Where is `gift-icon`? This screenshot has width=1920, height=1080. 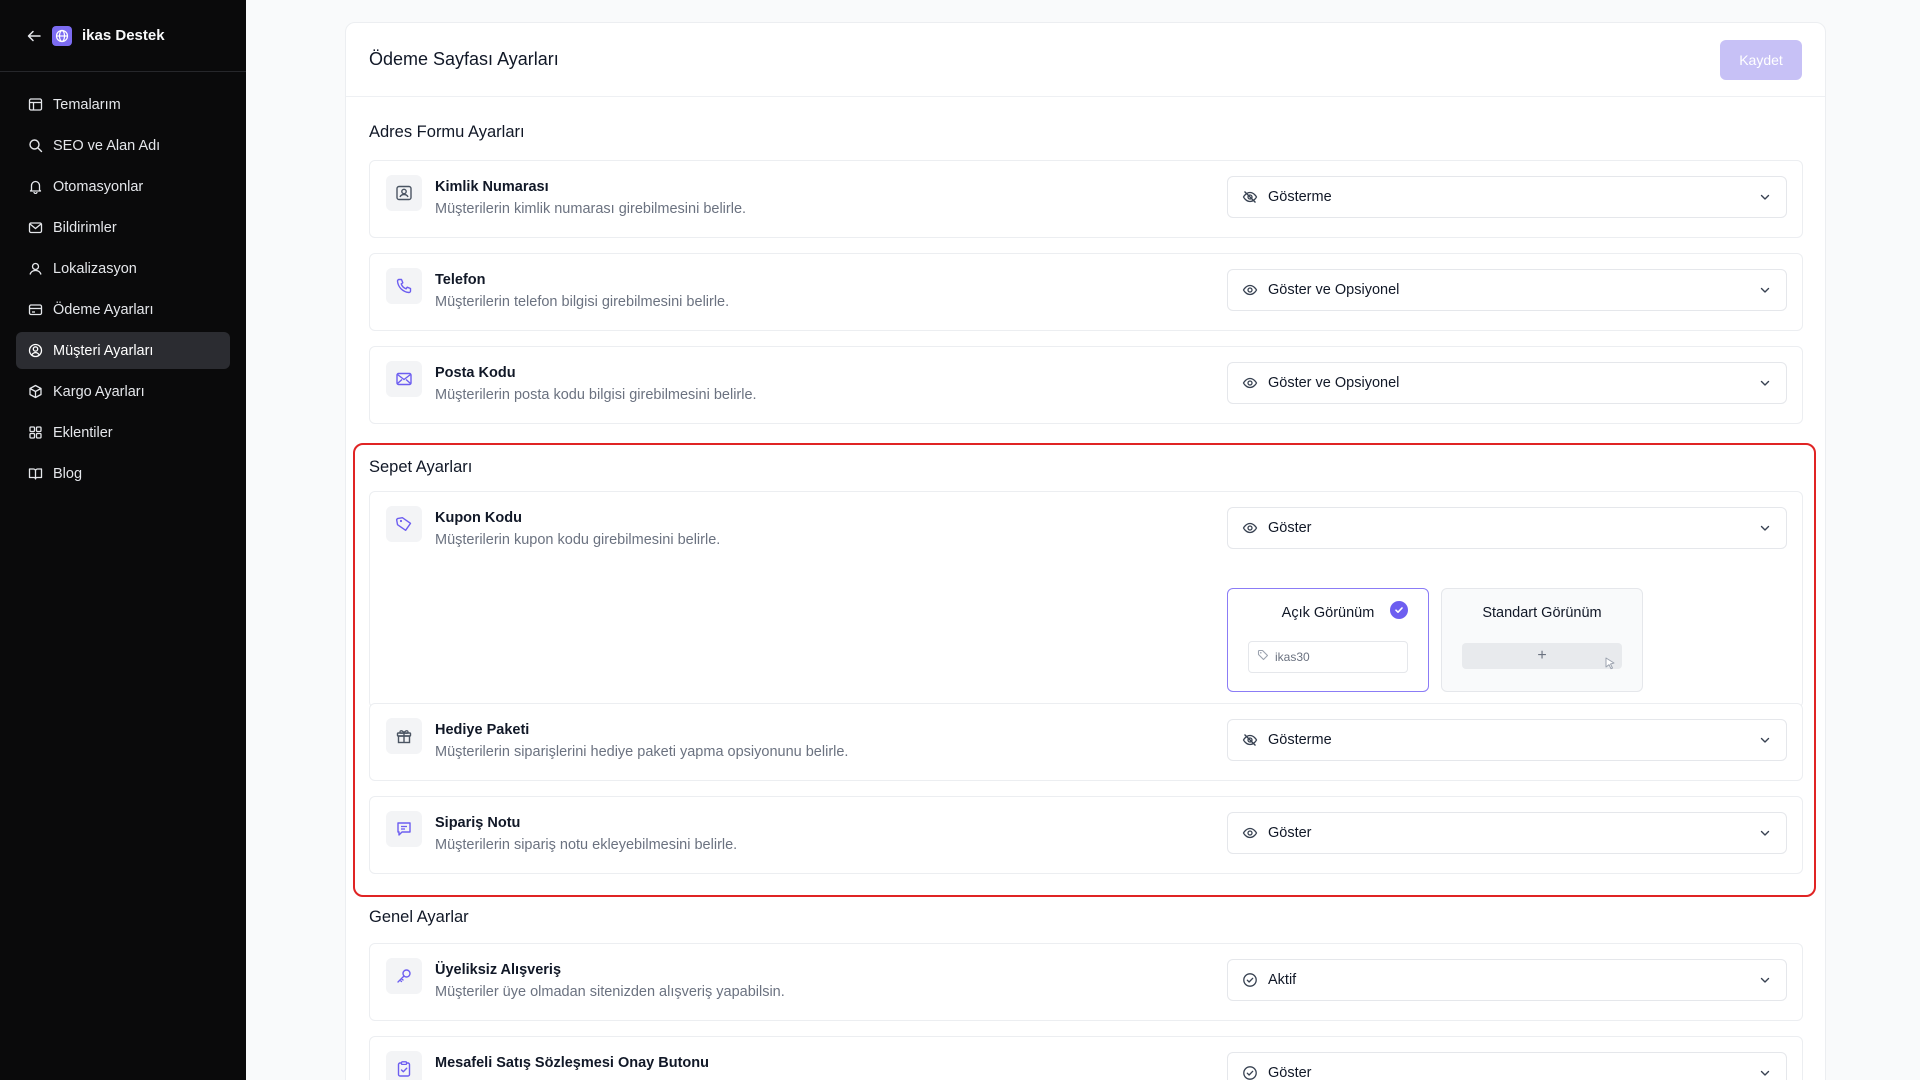 gift-icon is located at coordinates (404, 736).